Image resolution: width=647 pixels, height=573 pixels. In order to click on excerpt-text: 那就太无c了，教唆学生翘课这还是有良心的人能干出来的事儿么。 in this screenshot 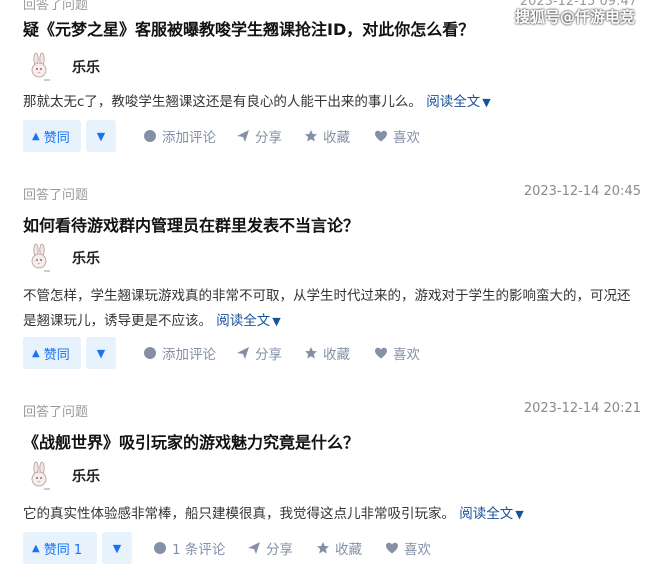, I will do `click(222, 102)`.